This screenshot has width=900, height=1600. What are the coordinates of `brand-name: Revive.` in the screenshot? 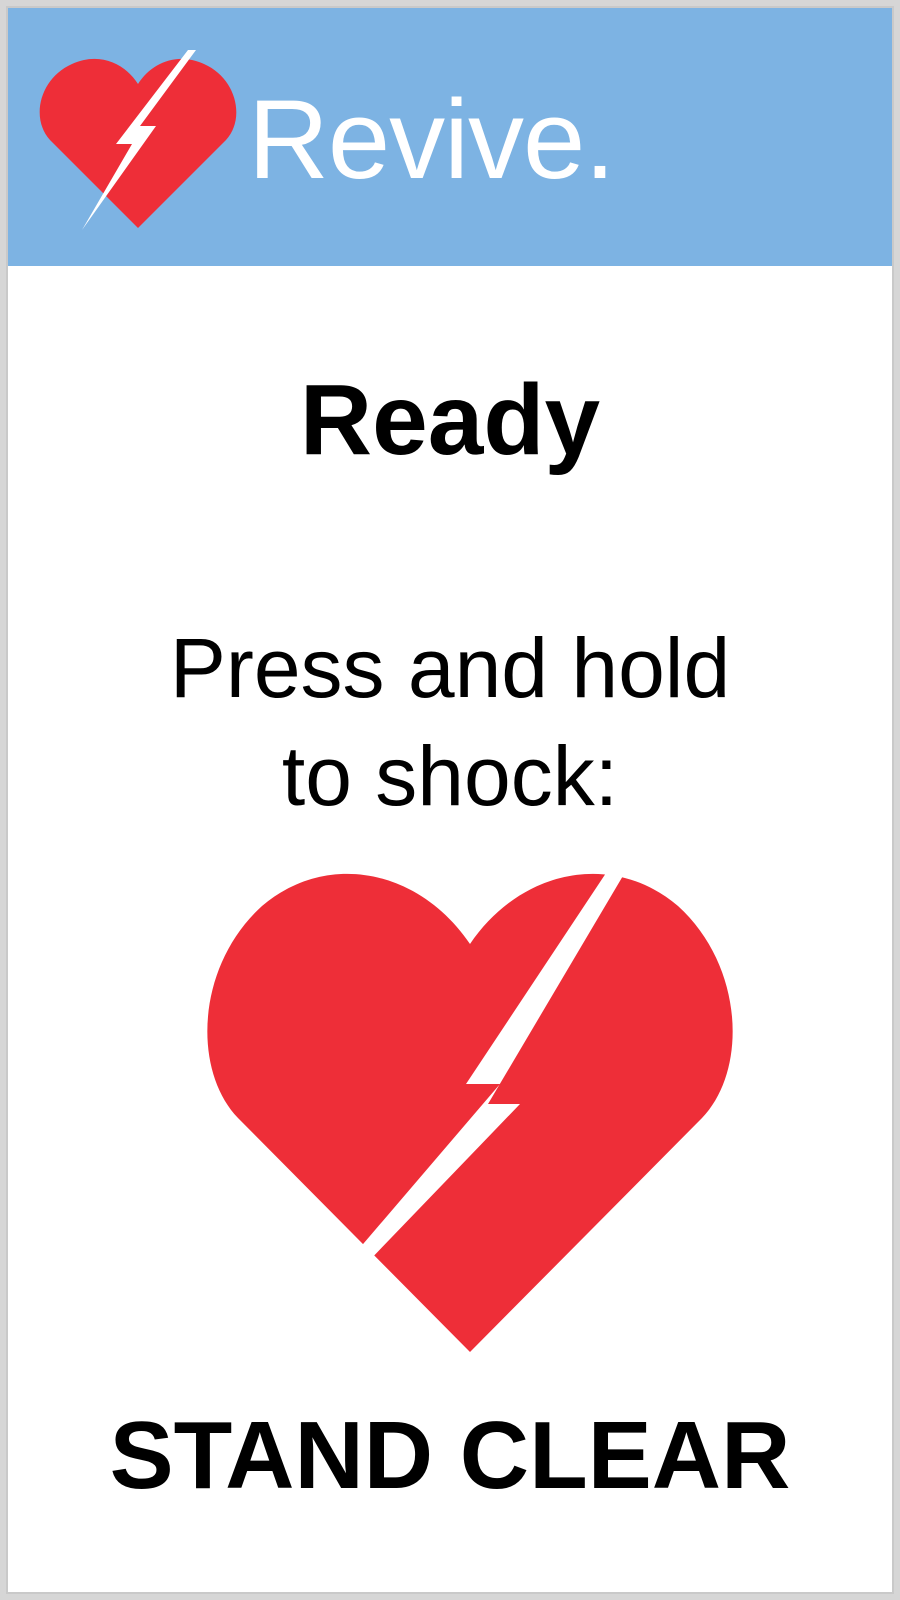 It's located at (431, 139).